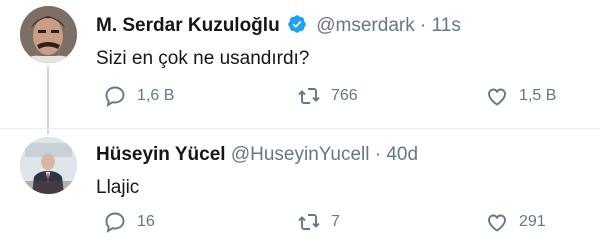 The height and width of the screenshot is (252, 600). I want to click on avatar-mserdark, so click(48, 34).